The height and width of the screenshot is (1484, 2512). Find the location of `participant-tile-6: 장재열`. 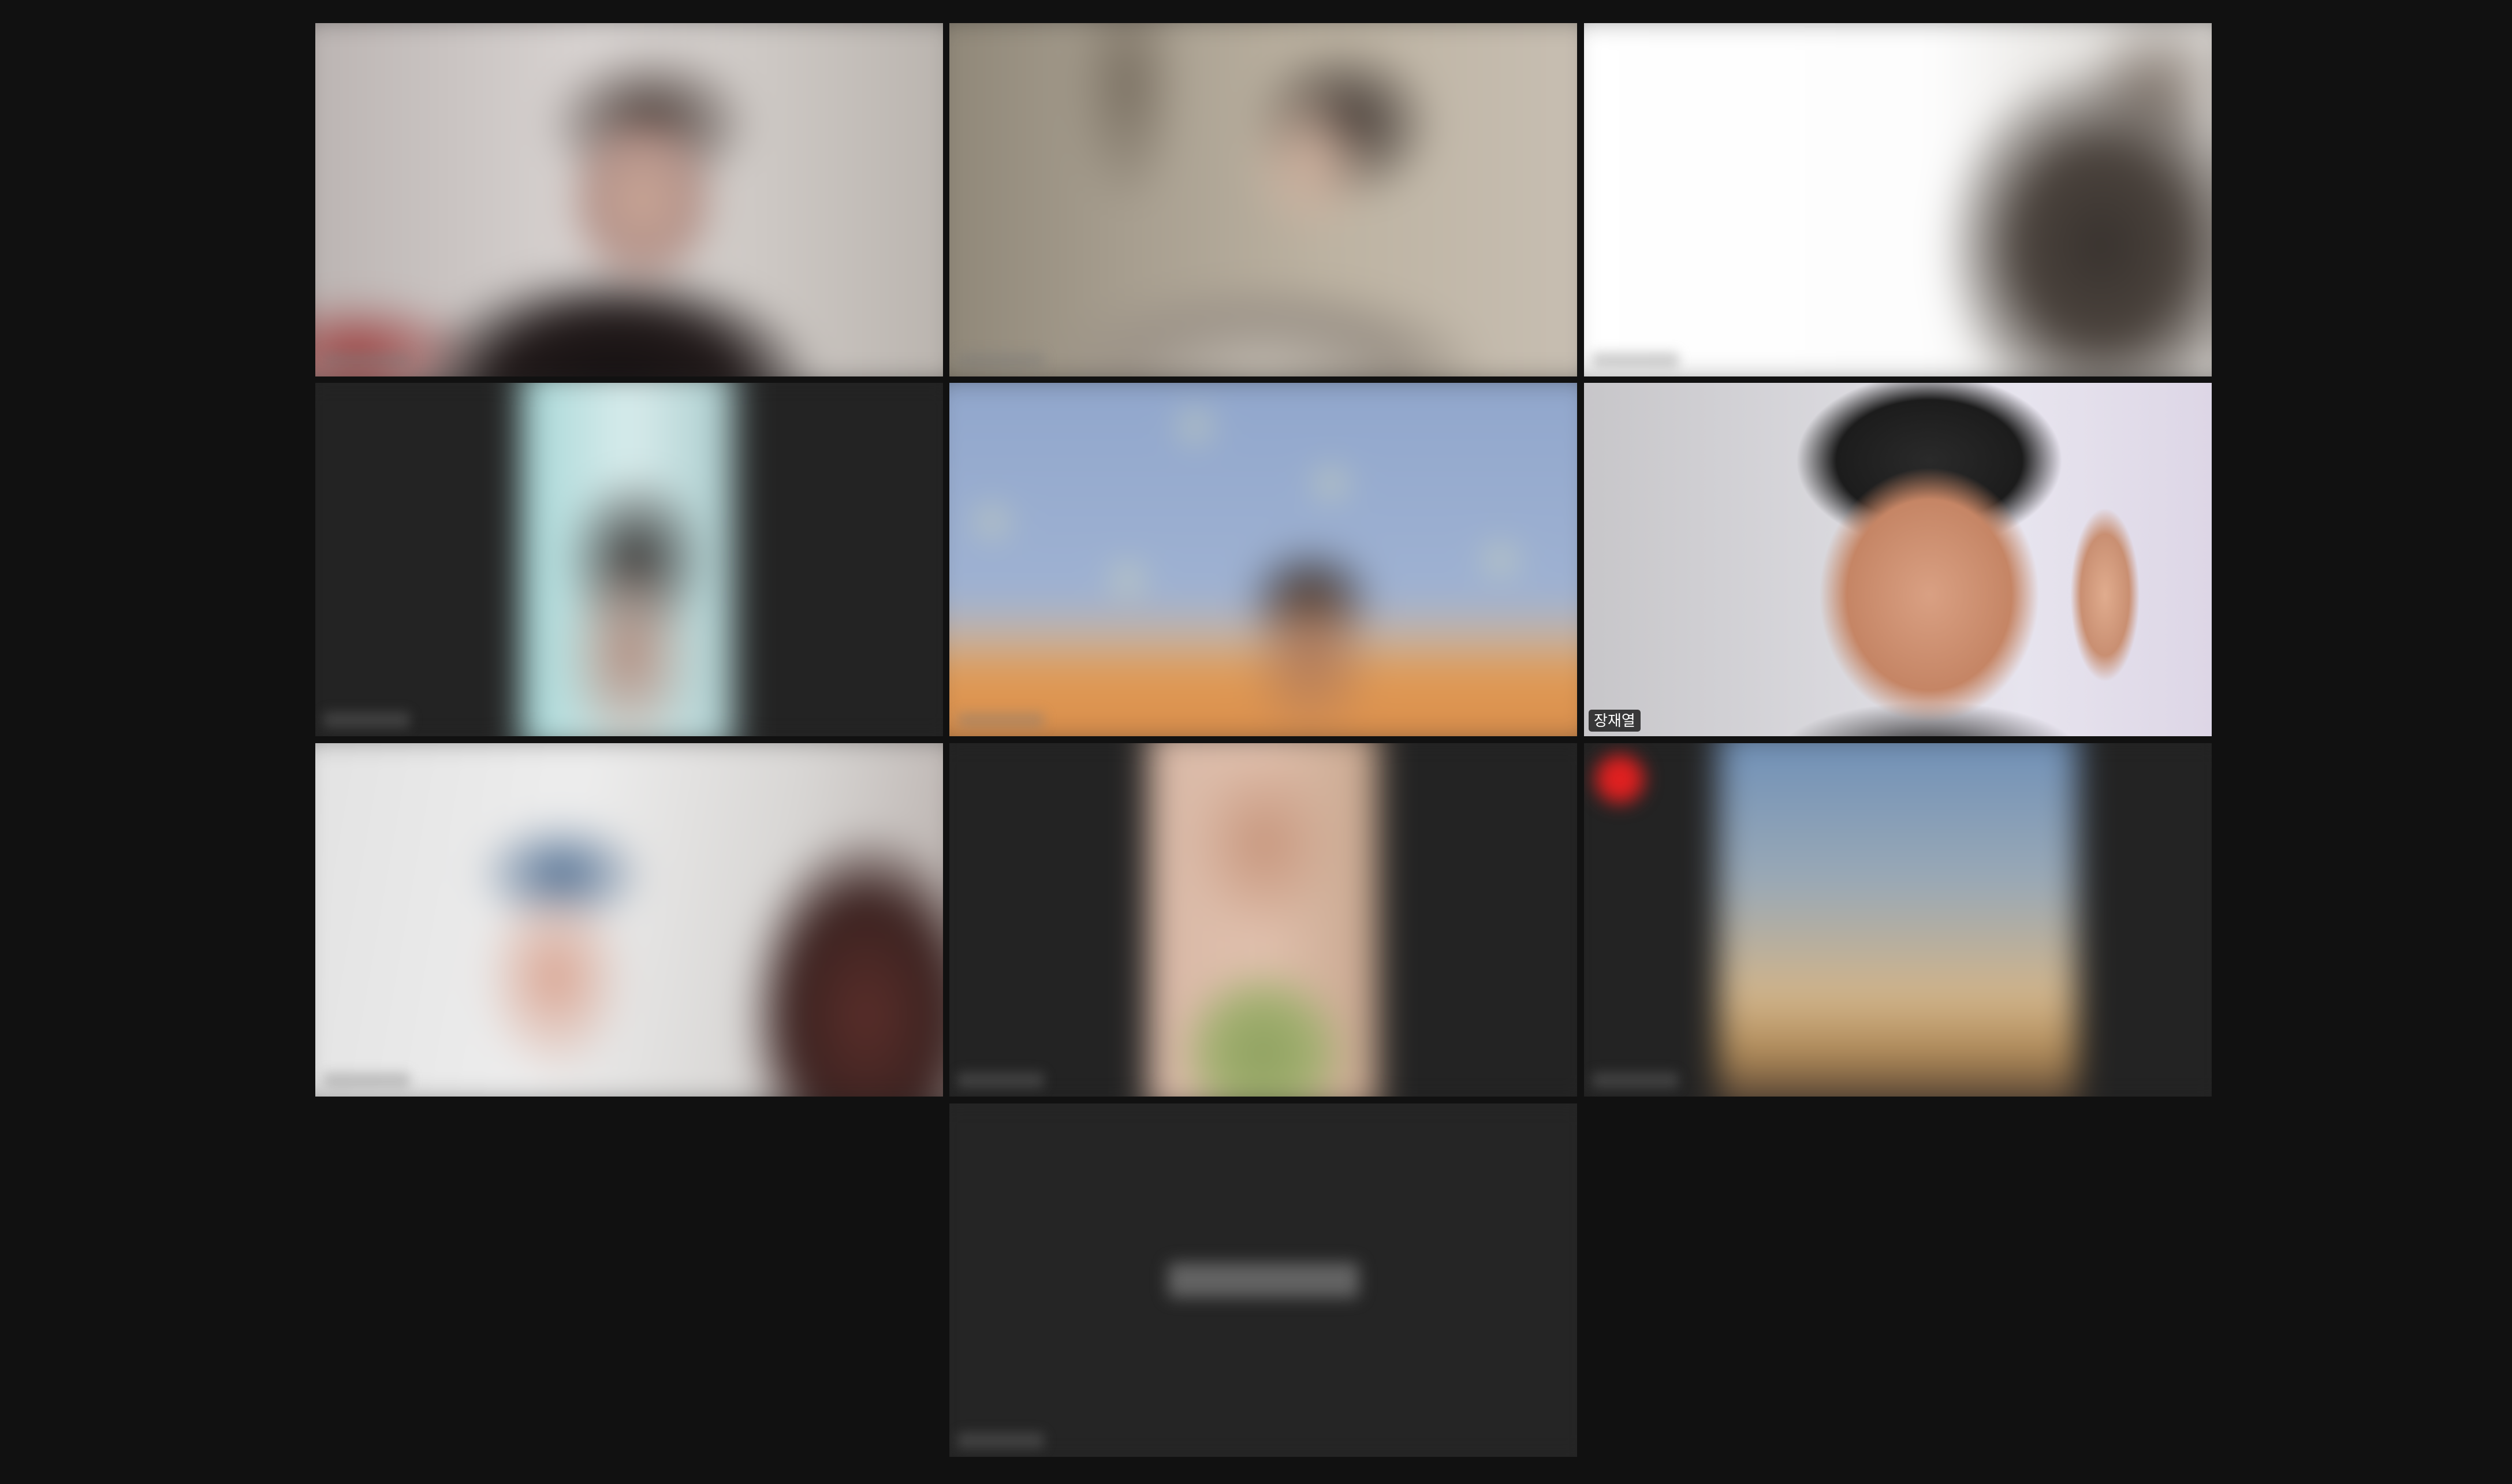

participant-tile-6: 장재열 is located at coordinates (1898, 559).